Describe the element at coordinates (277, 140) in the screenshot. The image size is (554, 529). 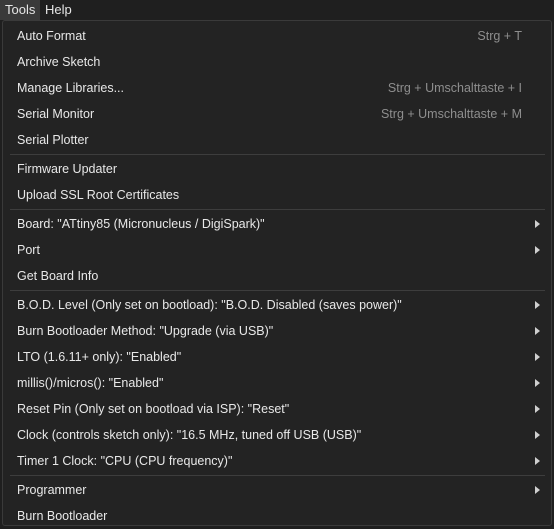
I see `menu-item-serial-plotter: Serial Plotter` at that location.